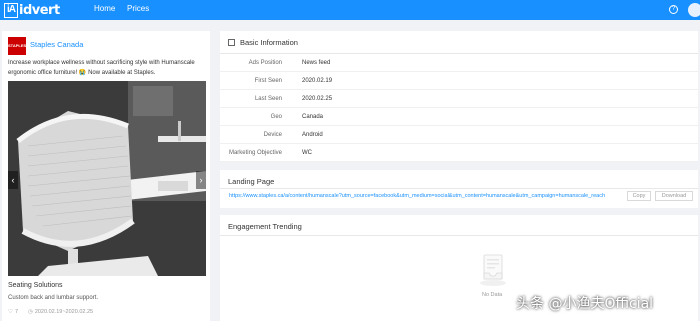 The image size is (700, 321). I want to click on meta-count: 7, so click(16, 312).